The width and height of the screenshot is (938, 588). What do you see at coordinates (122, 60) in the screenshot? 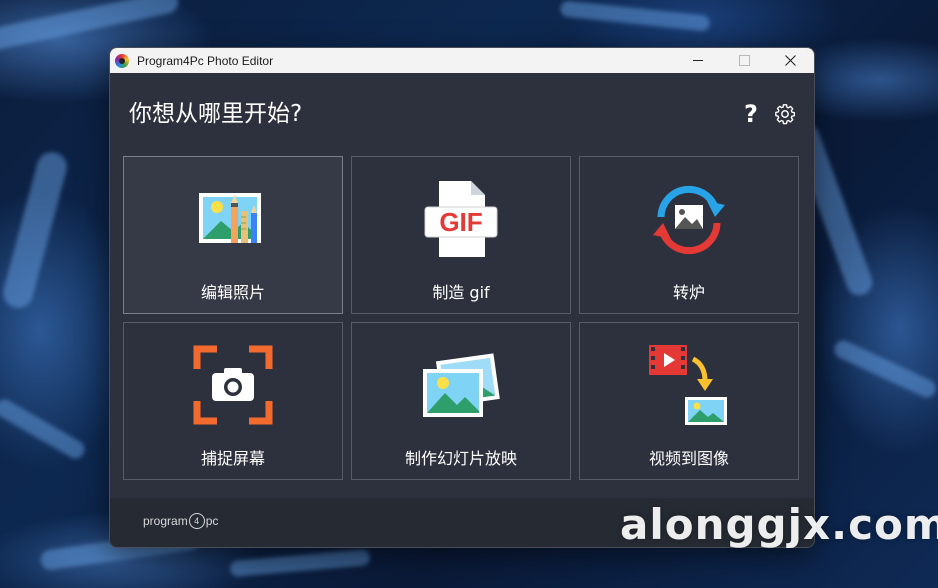
I see `app-logo-icon` at bounding box center [122, 60].